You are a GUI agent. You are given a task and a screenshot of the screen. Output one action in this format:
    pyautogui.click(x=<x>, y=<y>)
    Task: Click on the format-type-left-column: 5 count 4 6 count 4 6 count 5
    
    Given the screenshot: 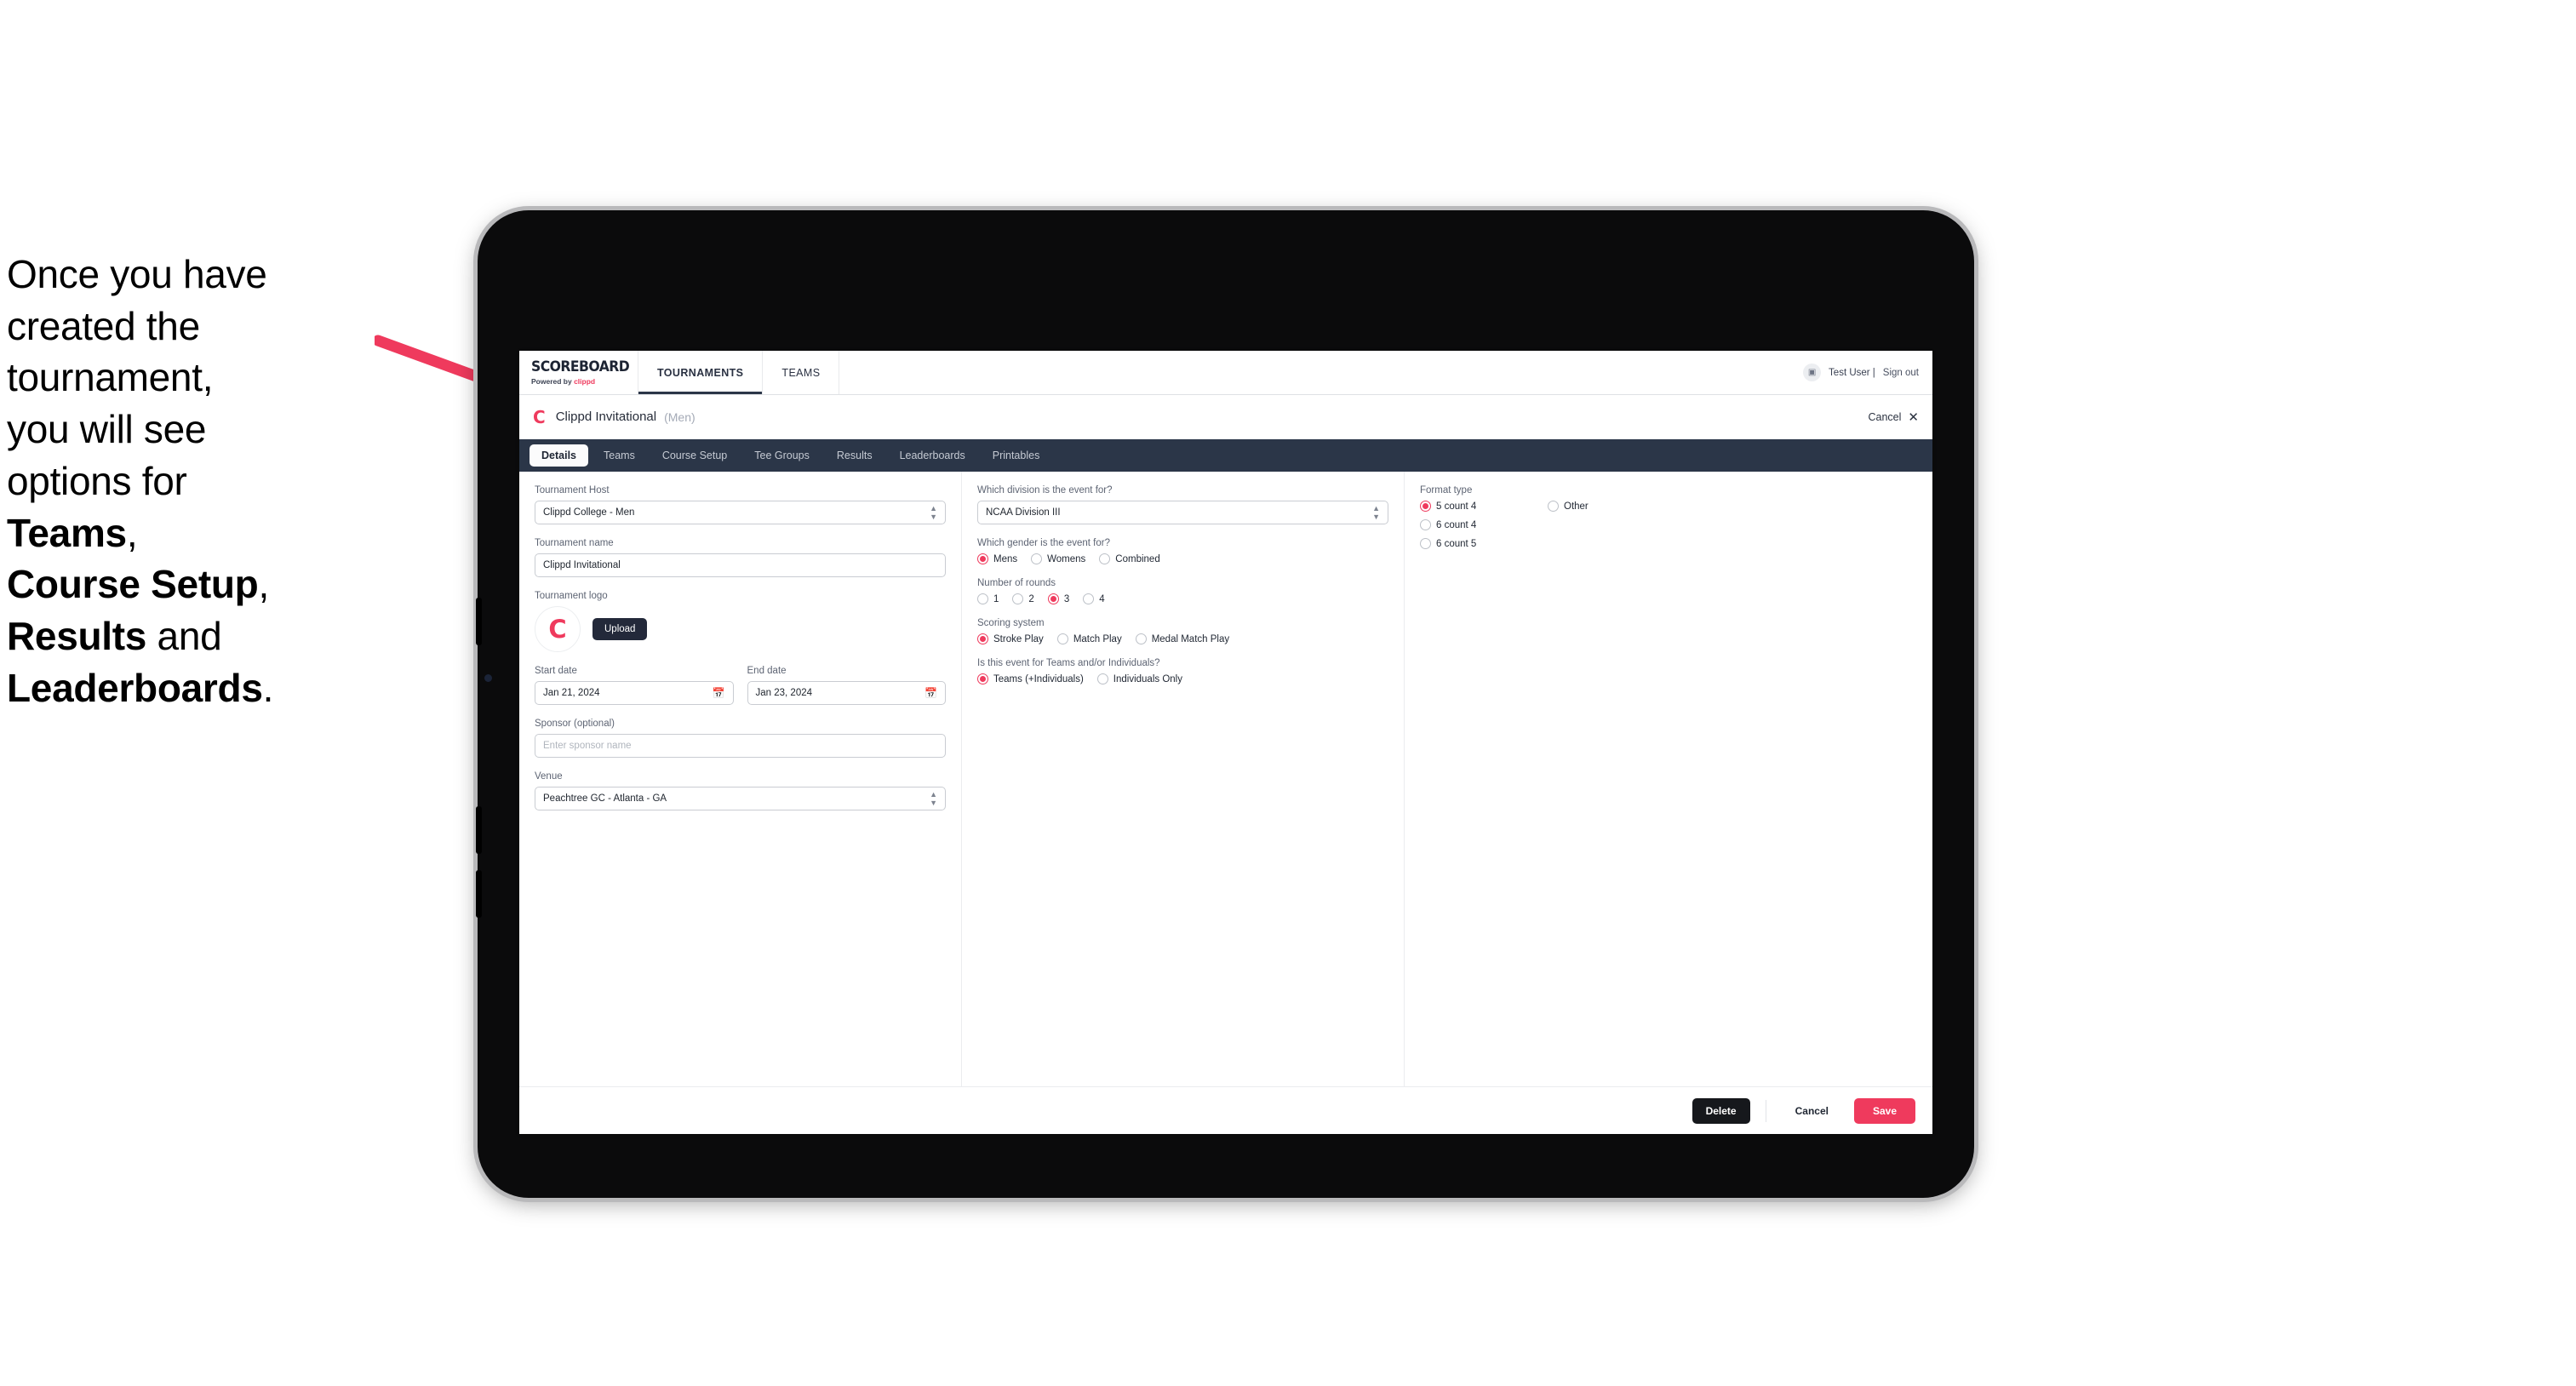 What is the action you would take?
    pyautogui.click(x=1484, y=525)
    